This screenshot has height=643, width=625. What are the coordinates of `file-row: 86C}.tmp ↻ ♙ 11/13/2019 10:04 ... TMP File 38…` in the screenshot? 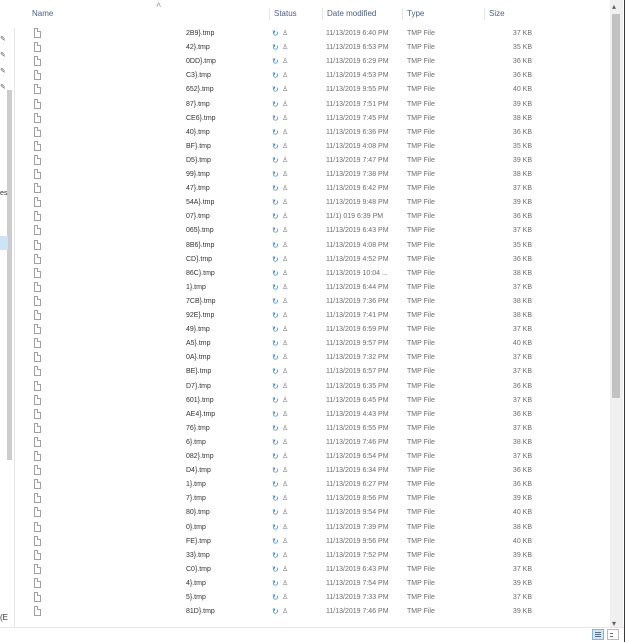 It's located at (312, 274).